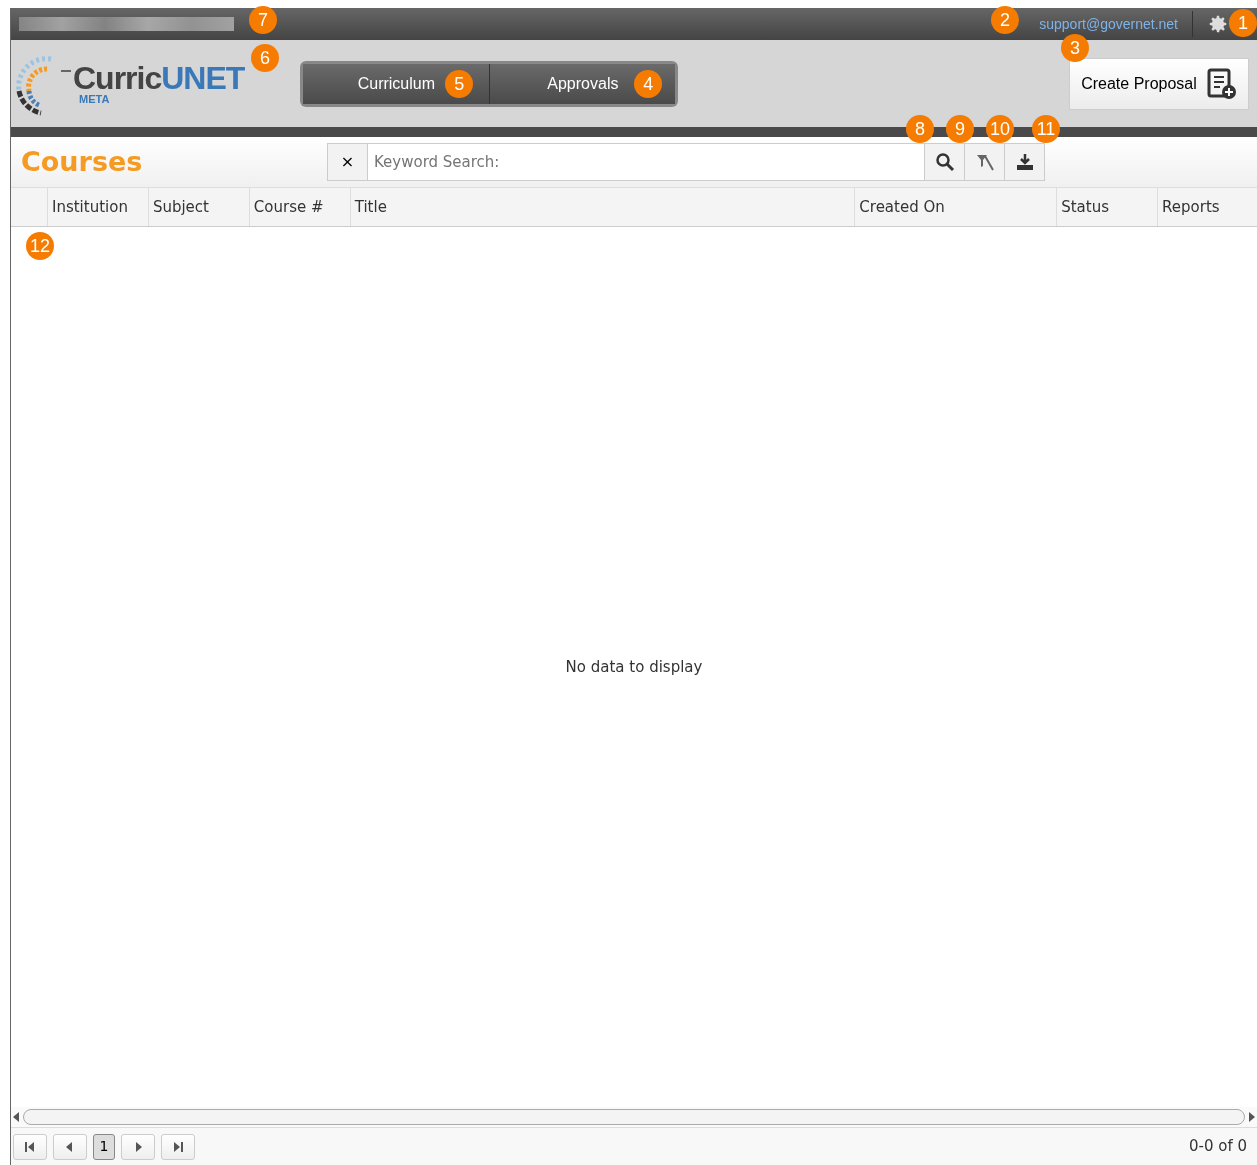 The image size is (1257, 1165). What do you see at coordinates (1005, 20) in the screenshot?
I see `callout-marker: 2` at bounding box center [1005, 20].